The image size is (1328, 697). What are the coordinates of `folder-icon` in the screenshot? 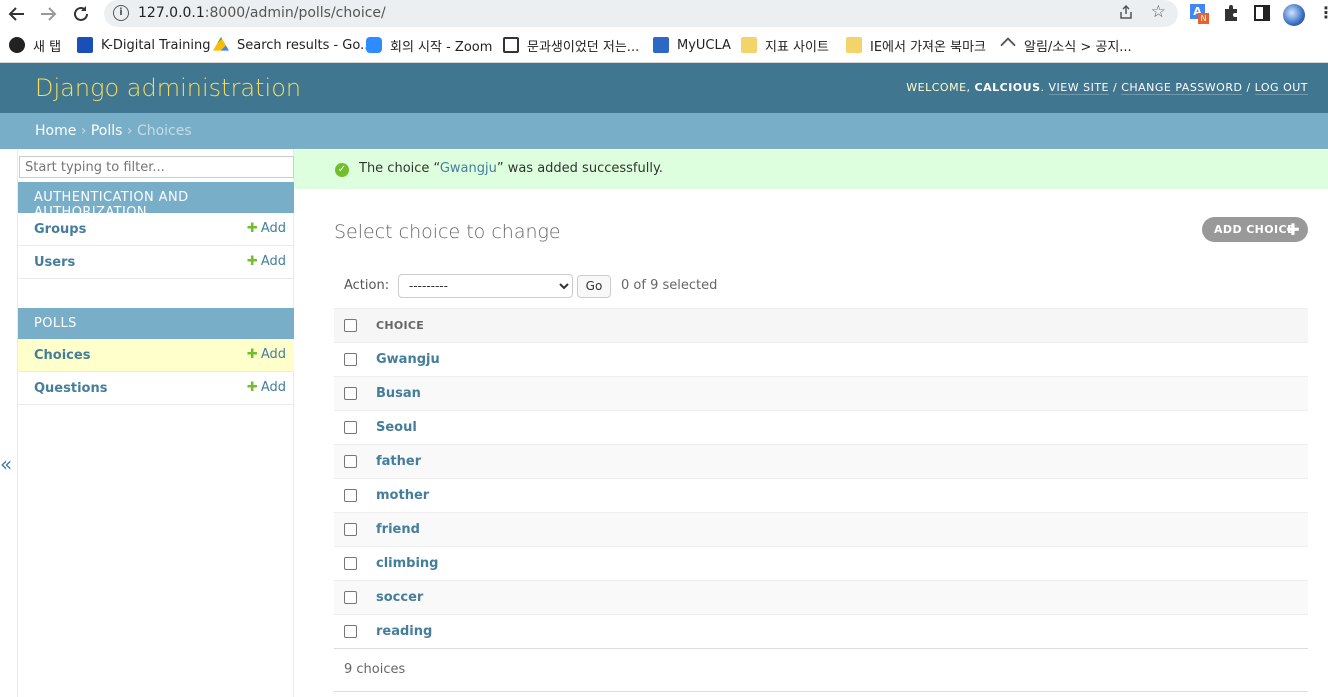 It's located at (749, 45).